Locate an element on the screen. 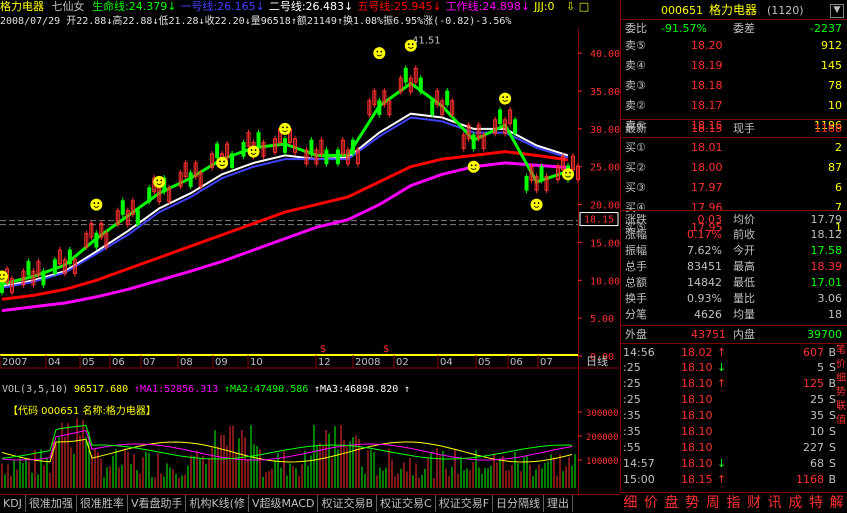 Image resolution: width=847 pixels, height=513 pixels. indicator-tab: 权证交易C is located at coordinates (406, 503).